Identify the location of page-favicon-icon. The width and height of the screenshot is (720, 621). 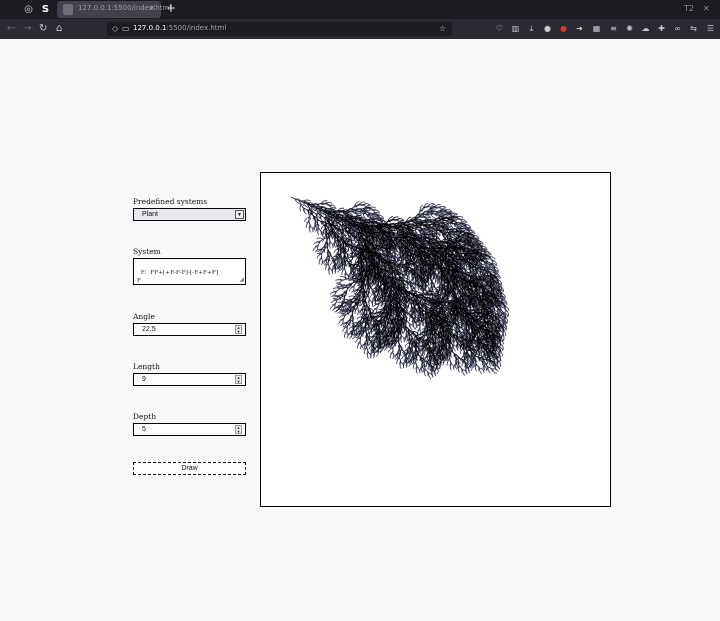
(68, 9).